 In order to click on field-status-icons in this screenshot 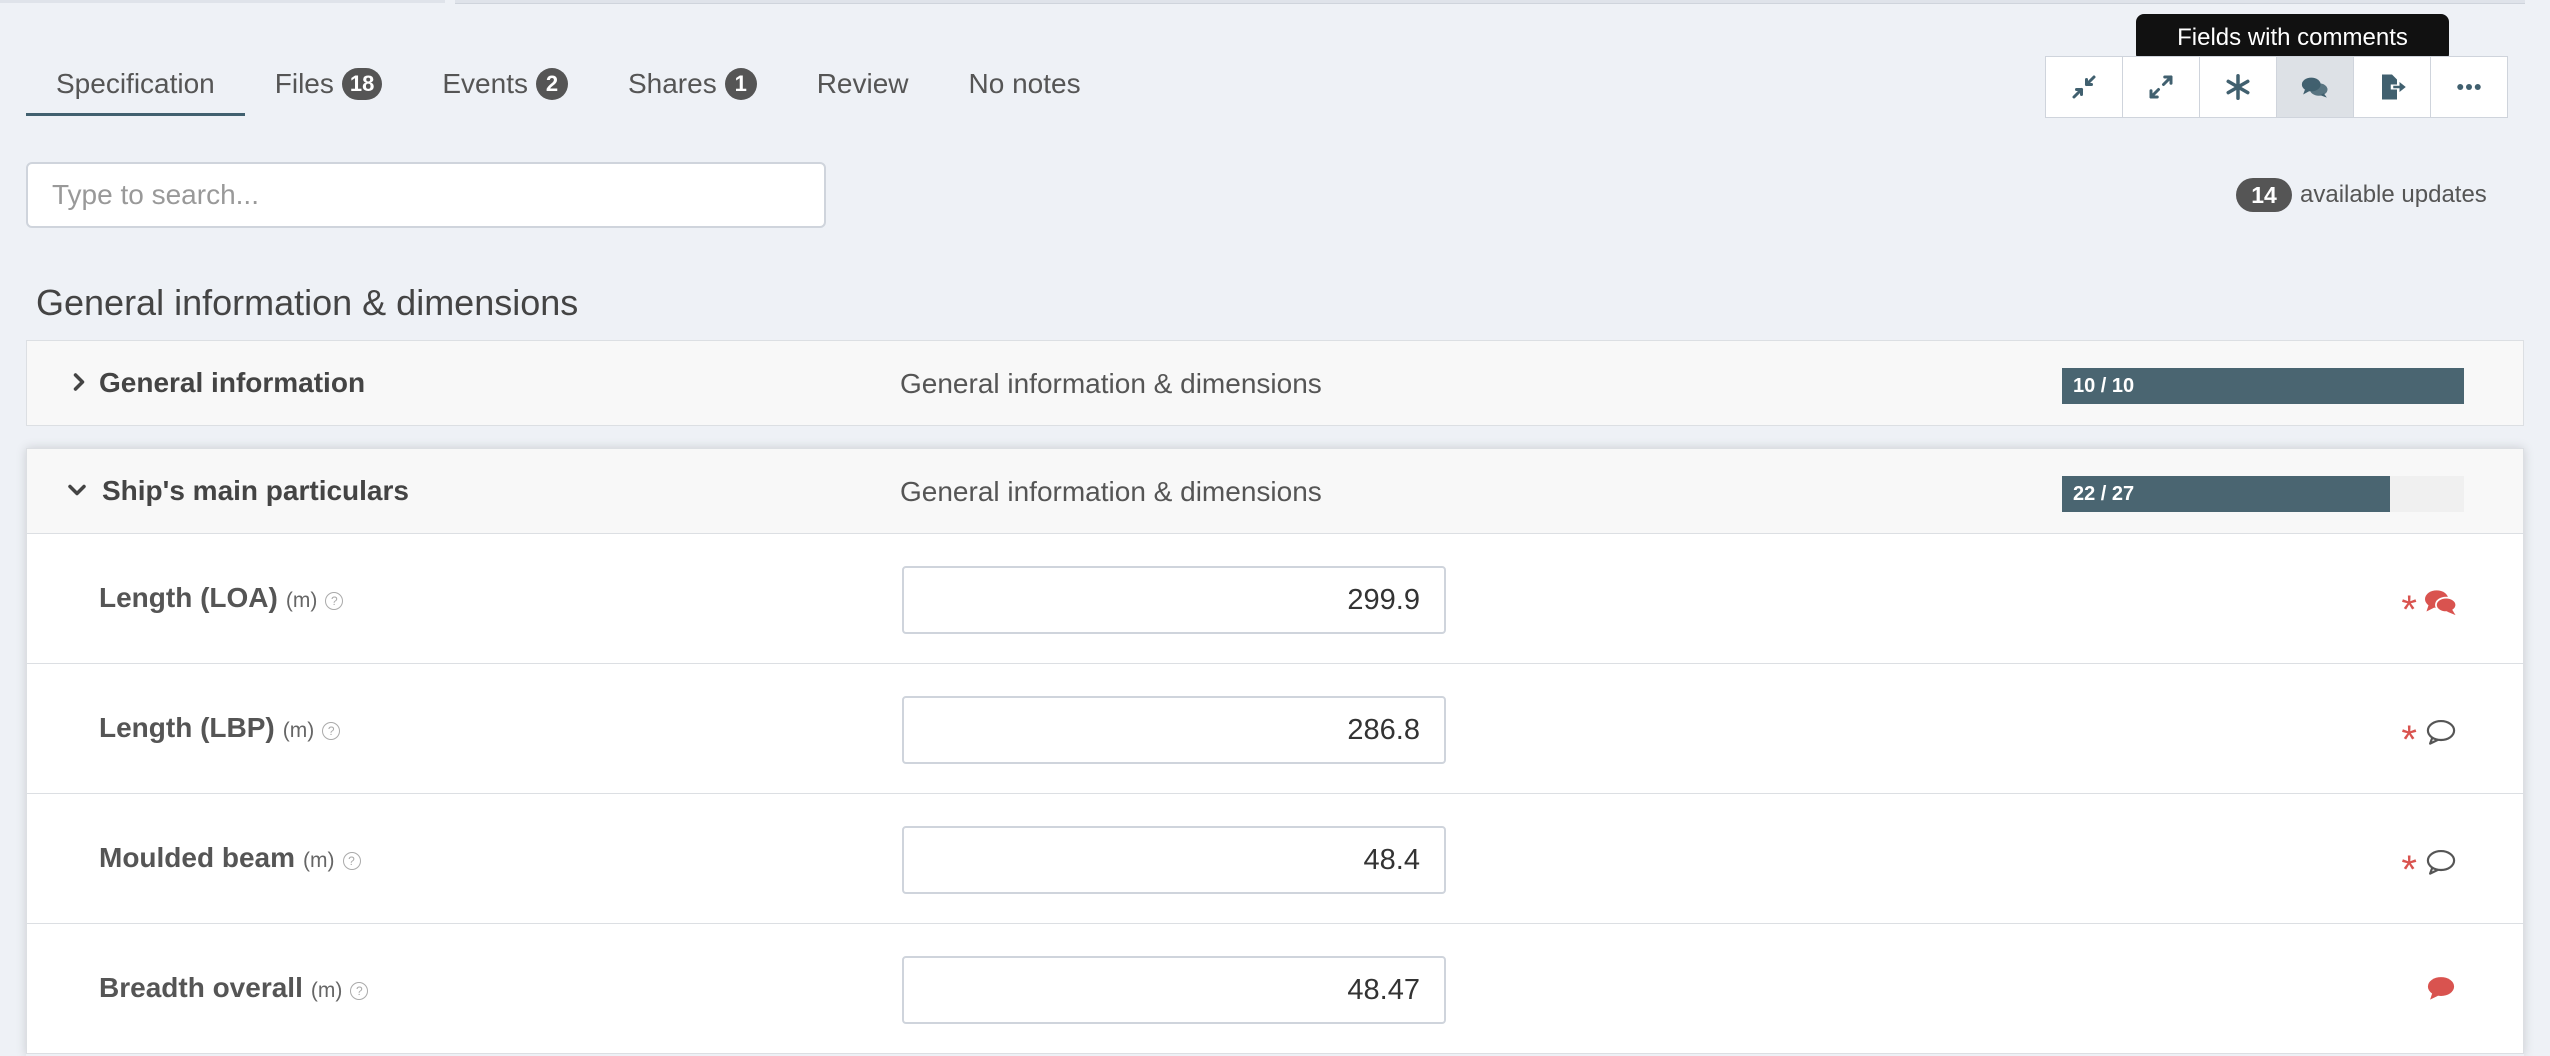, I will do `click(2441, 988)`.